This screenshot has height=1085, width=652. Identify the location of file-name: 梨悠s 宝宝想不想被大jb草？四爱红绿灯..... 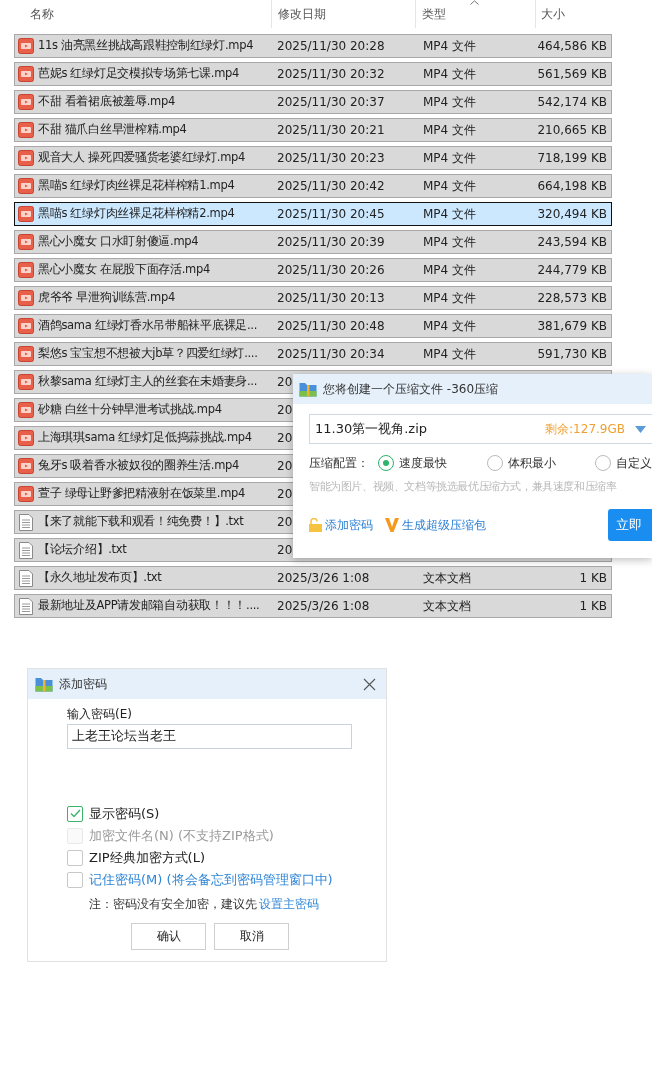
(148, 354).